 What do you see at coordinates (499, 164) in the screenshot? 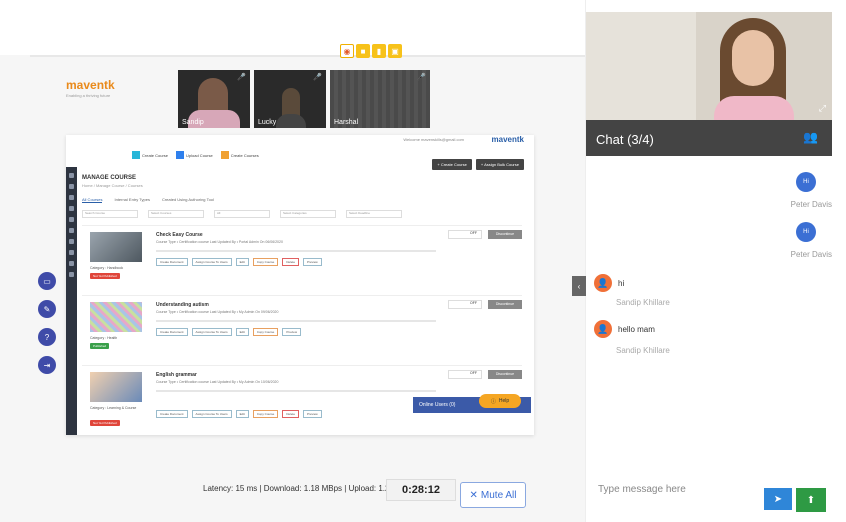
I see `assign-bulk-course-button: + Assign Bulk Course` at bounding box center [499, 164].